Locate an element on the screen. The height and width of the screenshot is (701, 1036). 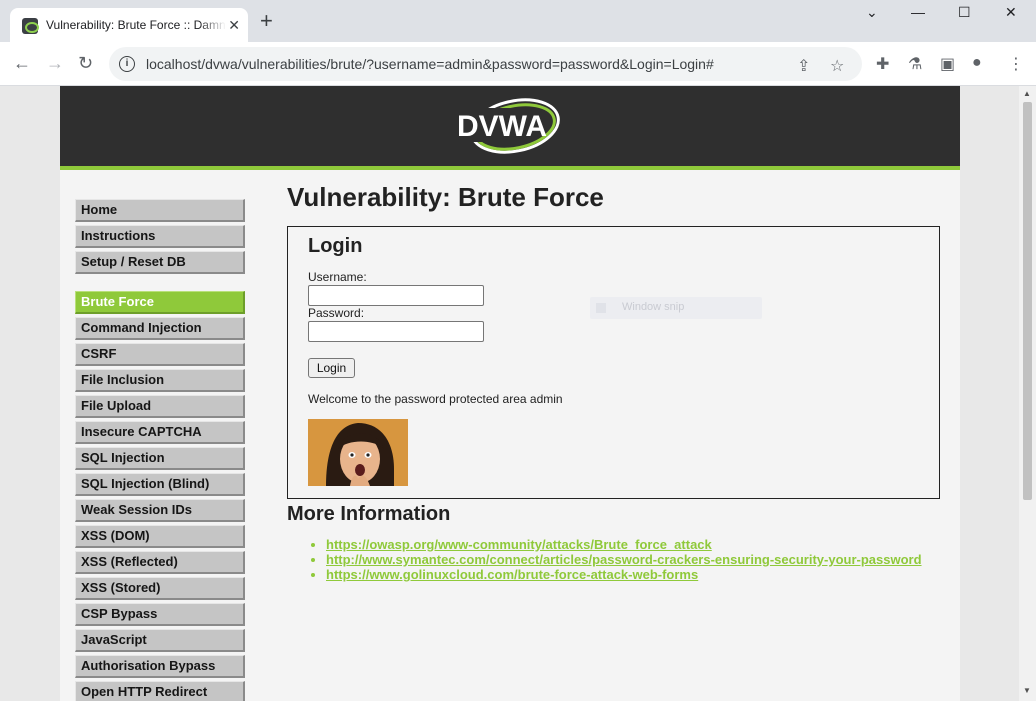
menu-item-xss-reflected: XSS (Reflected) is located at coordinates (160, 562).